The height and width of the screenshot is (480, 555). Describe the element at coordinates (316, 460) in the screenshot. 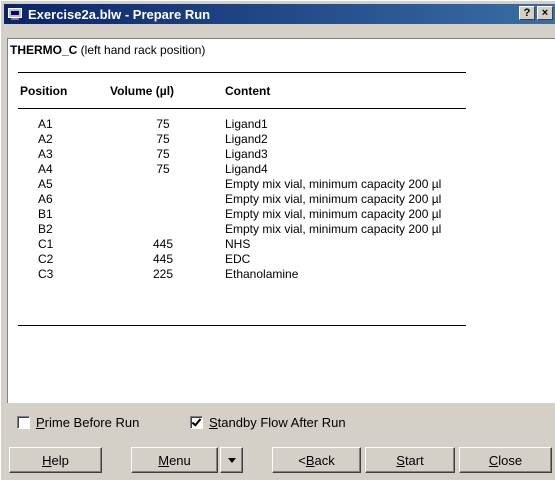

I see `back-button: < Back` at that location.